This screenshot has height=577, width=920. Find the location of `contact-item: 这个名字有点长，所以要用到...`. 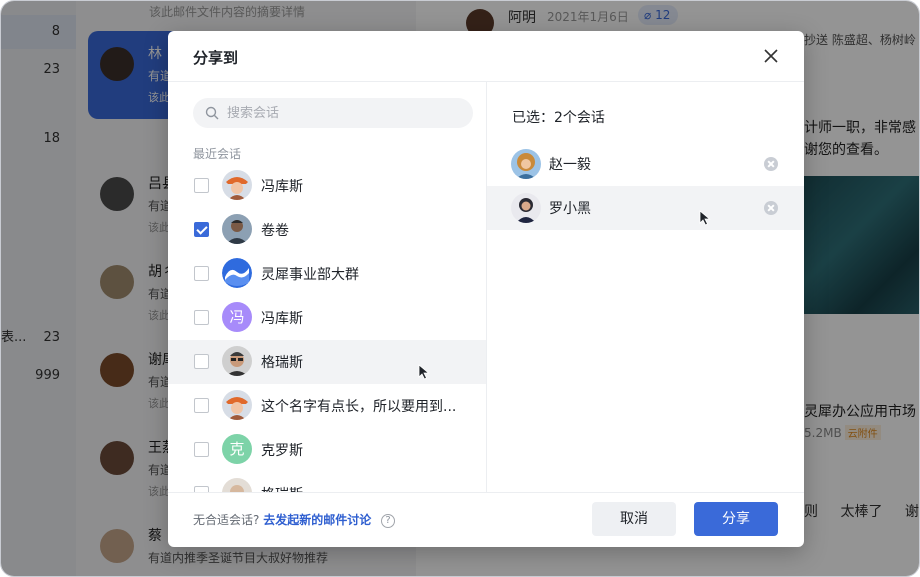

contact-item: 这个名字有点长，所以要用到... is located at coordinates (327, 406).